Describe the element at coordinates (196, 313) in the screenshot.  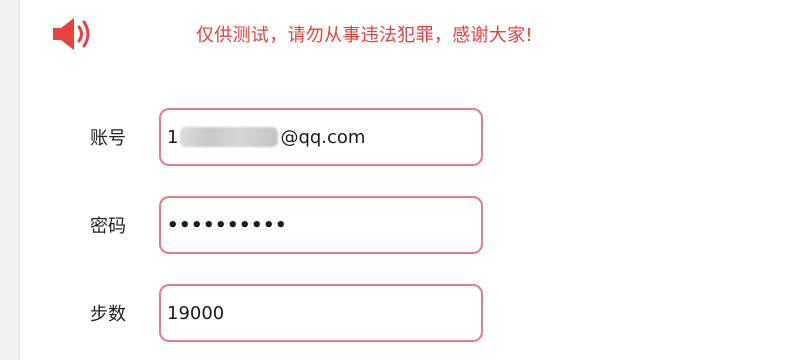
I see `steps-value: 19000` at that location.